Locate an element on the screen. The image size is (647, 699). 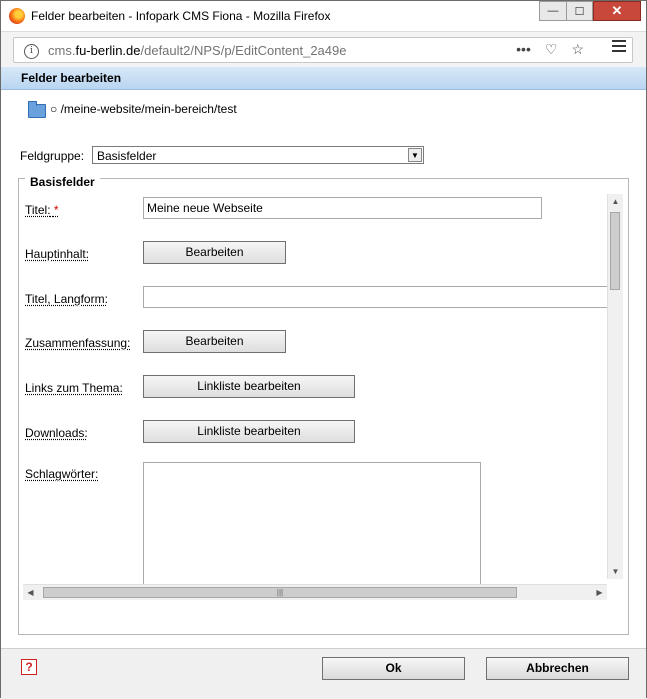
hauptinhalt-edit-button: Bearbeiten is located at coordinates (214, 252).